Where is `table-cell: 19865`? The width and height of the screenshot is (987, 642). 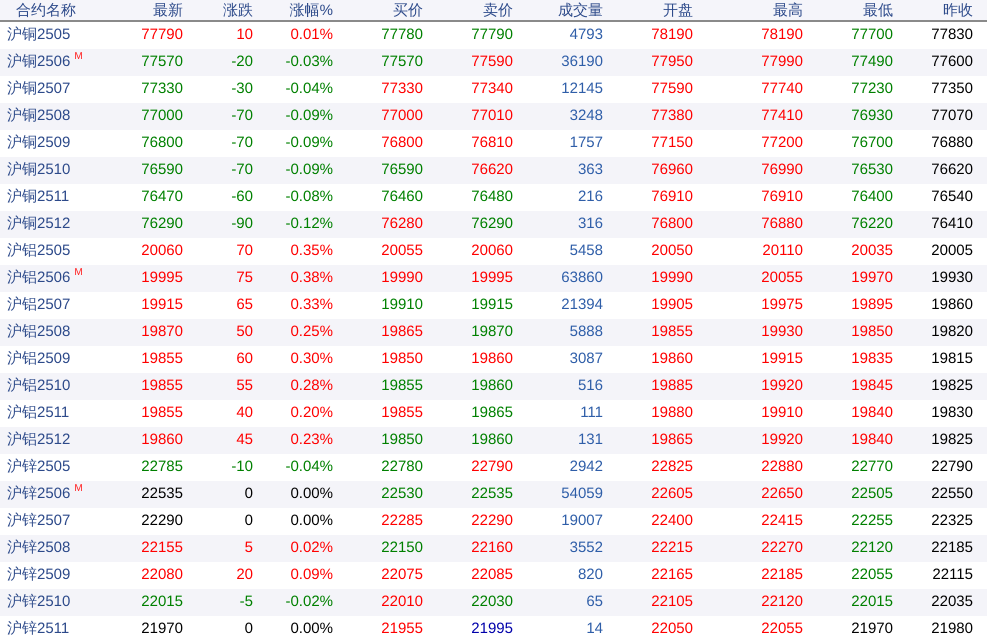
table-cell: 19865 is located at coordinates (672, 439).